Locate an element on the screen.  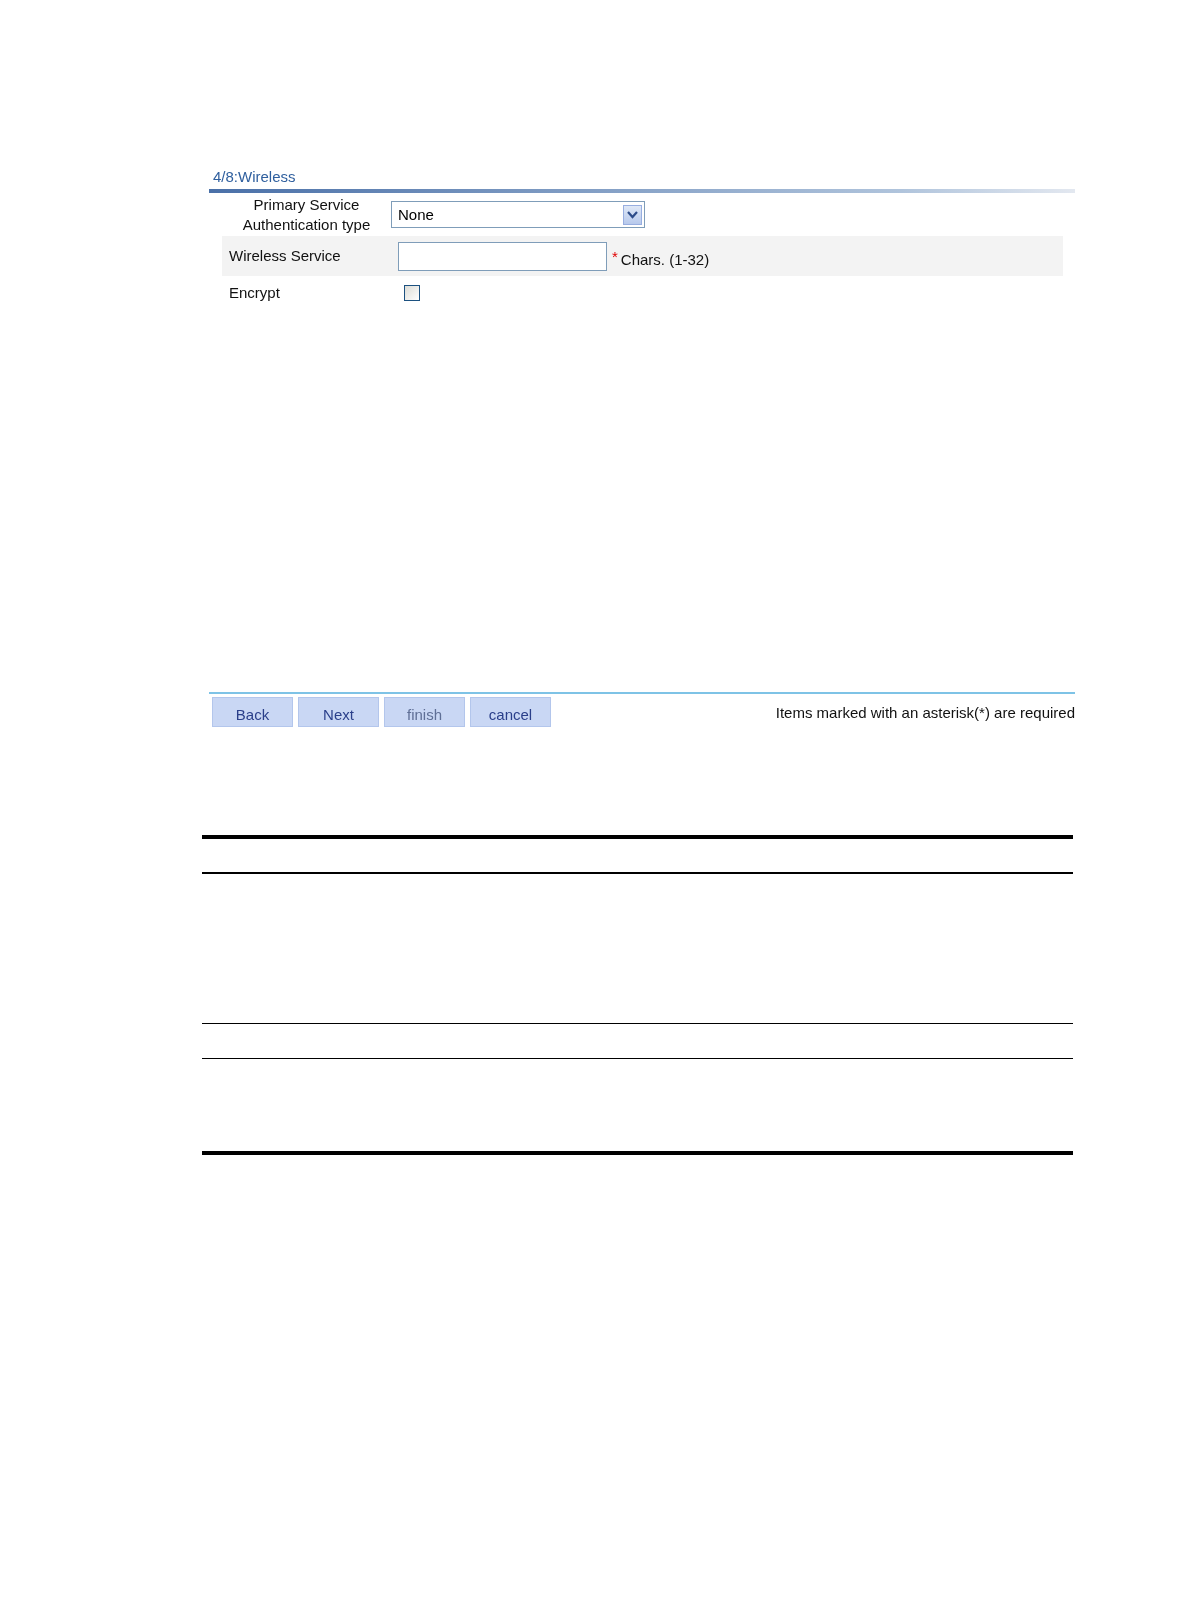
wizard-step-title: 4/8:Wireless is located at coordinates (254, 177).